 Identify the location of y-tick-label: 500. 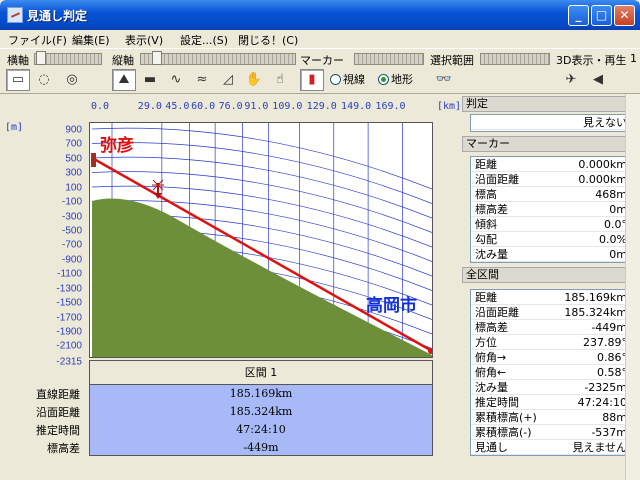
(73, 159).